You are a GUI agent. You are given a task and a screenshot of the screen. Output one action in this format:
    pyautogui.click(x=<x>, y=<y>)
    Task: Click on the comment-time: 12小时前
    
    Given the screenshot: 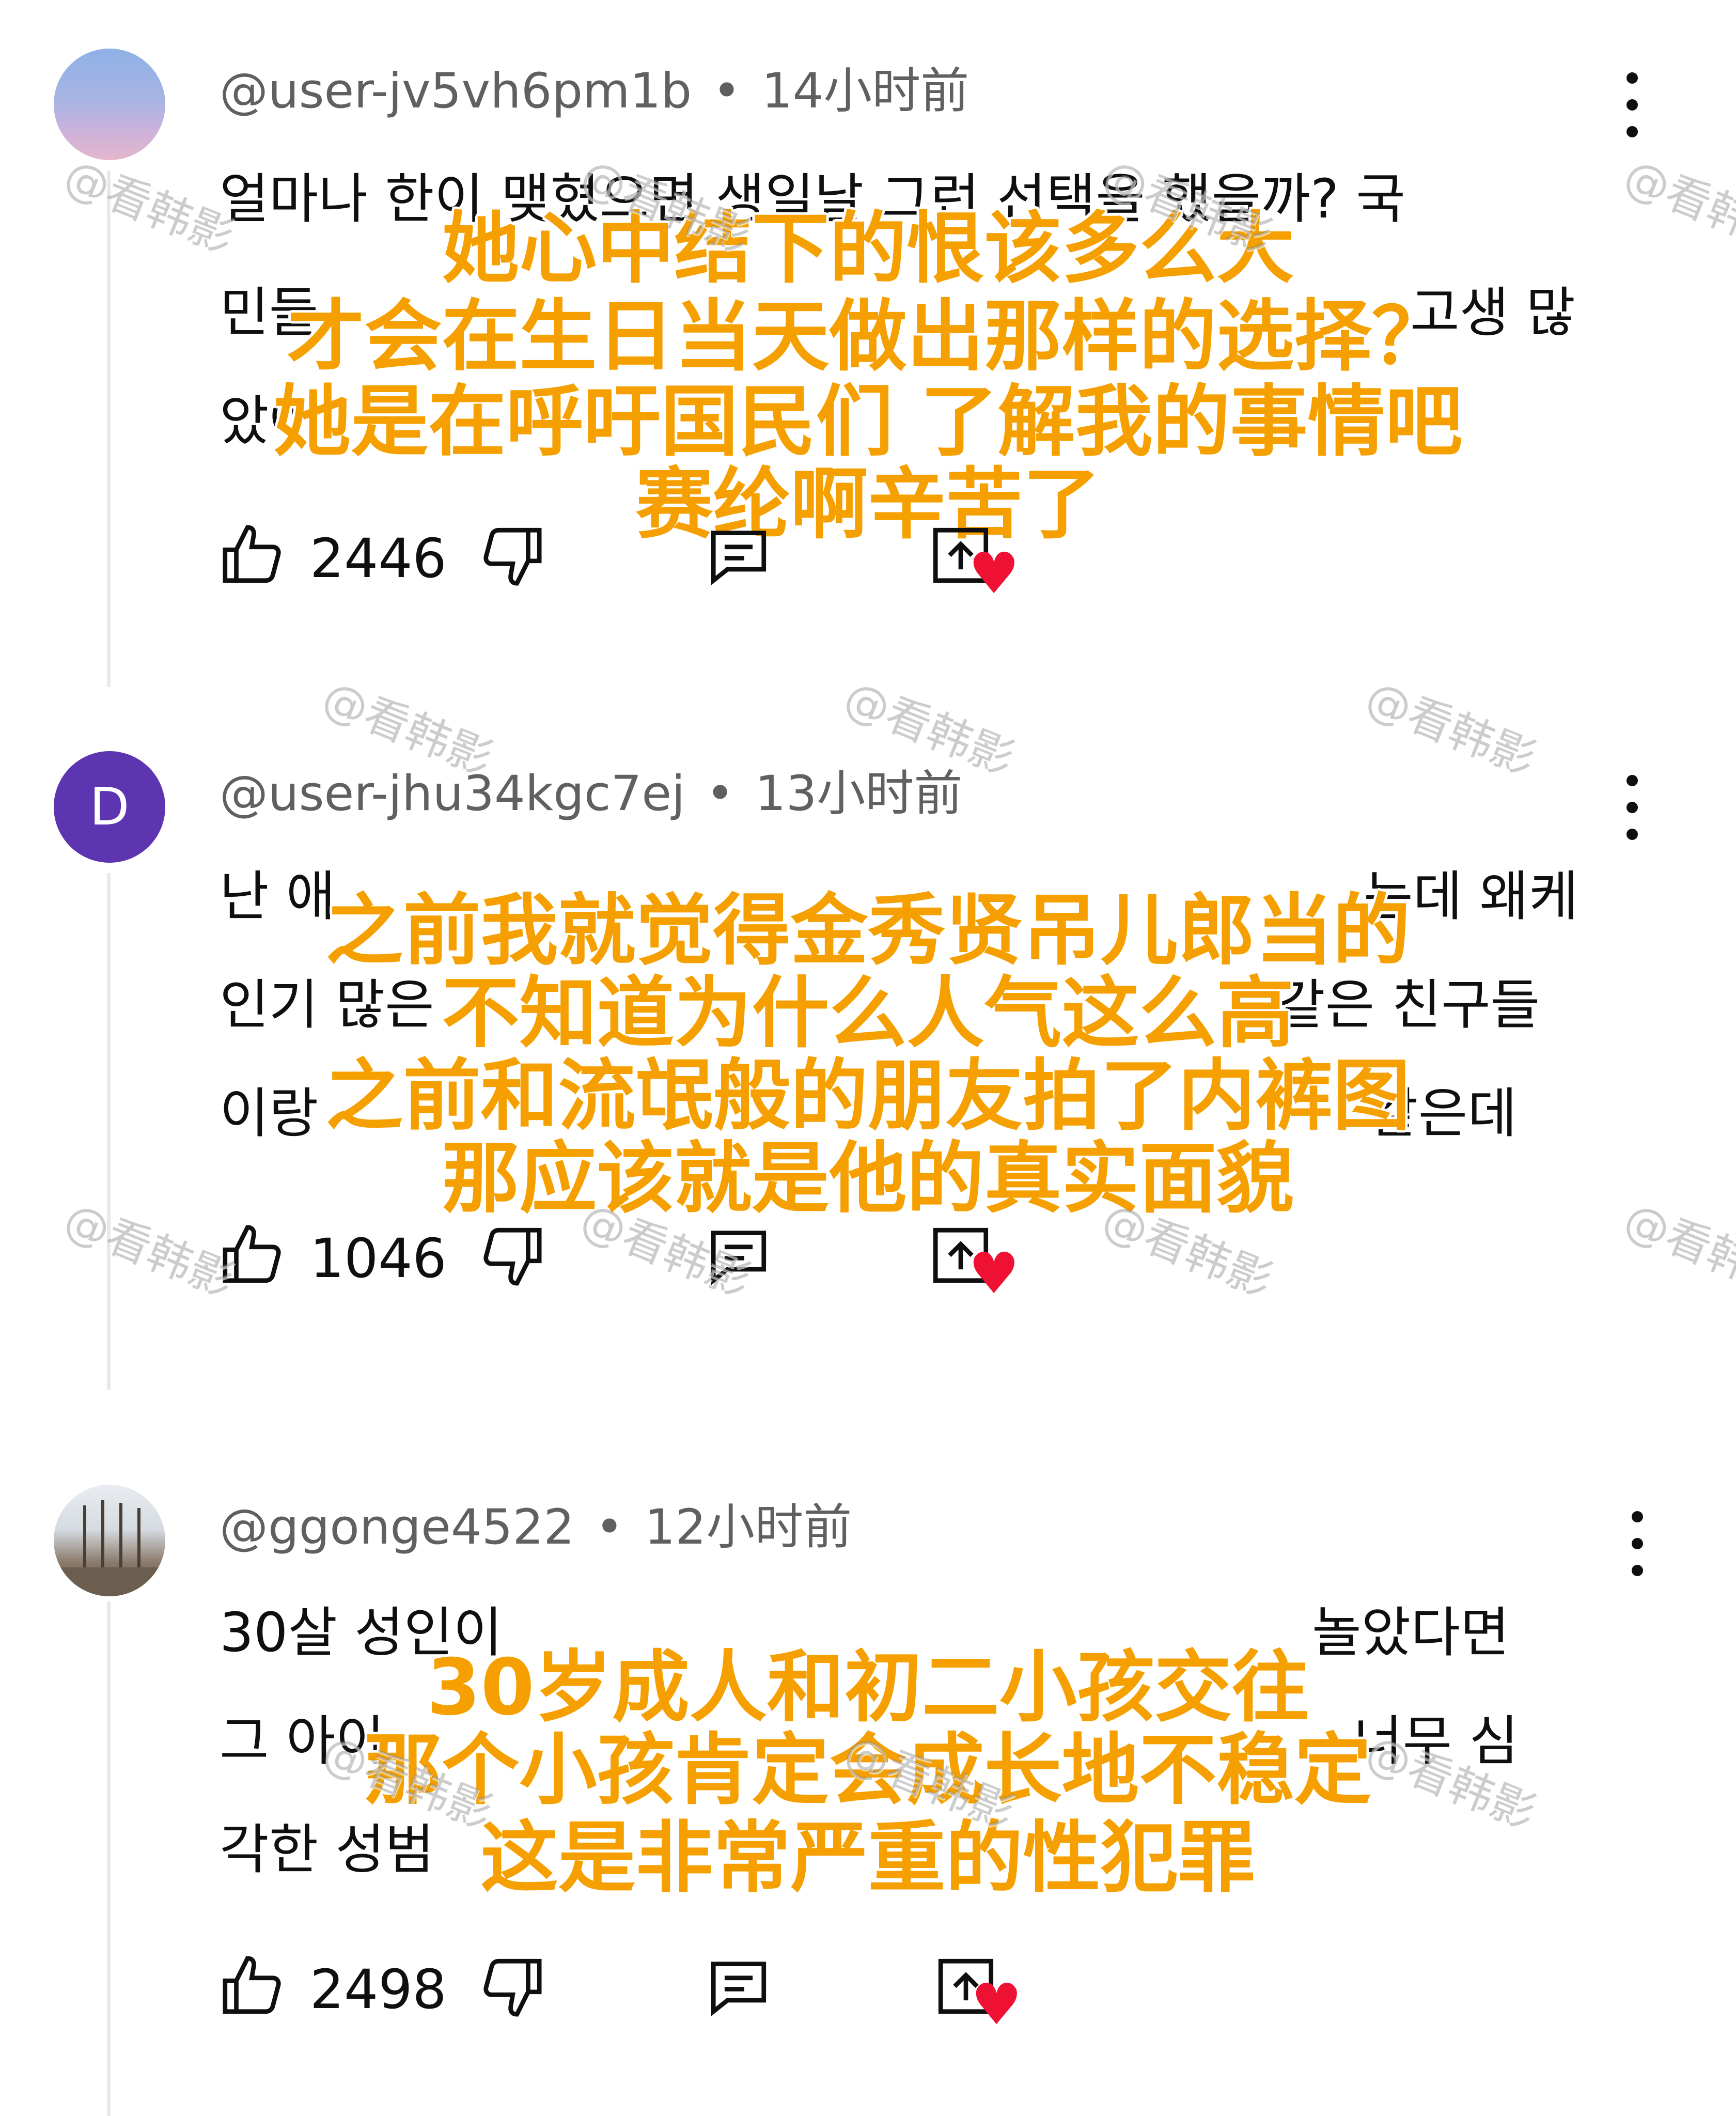 What is the action you would take?
    pyautogui.click(x=748, y=1527)
    